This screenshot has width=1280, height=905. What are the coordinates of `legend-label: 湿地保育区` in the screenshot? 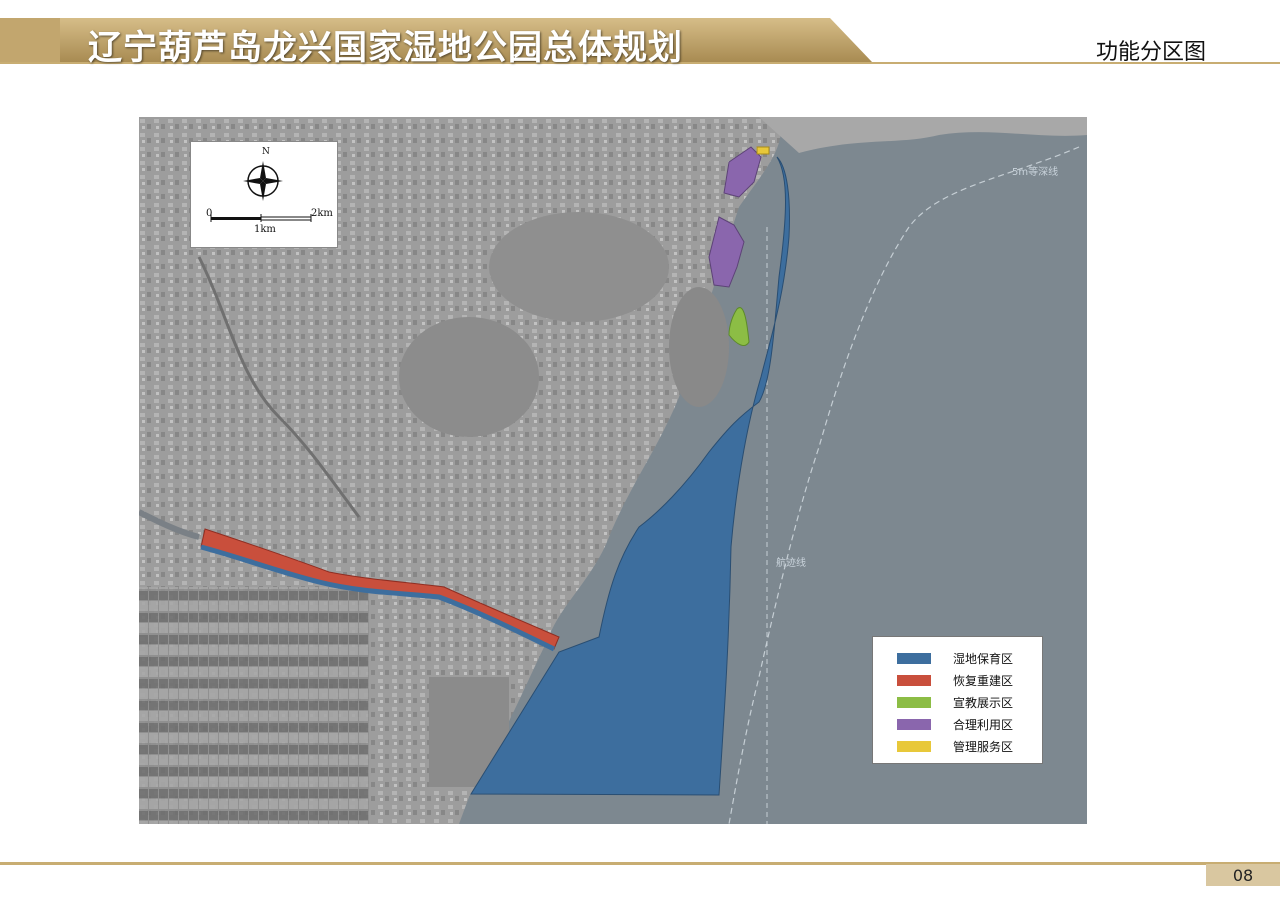 It's located at (983, 659).